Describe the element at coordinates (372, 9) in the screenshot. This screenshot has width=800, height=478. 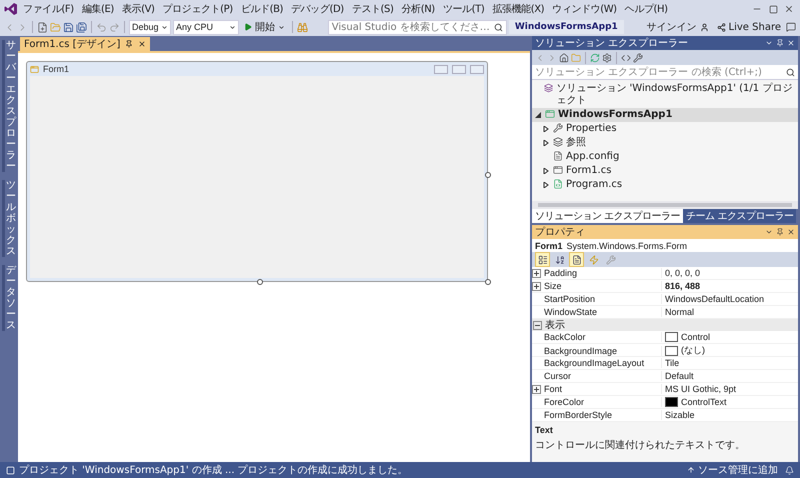
I see `menu-item: テスト(S)` at that location.